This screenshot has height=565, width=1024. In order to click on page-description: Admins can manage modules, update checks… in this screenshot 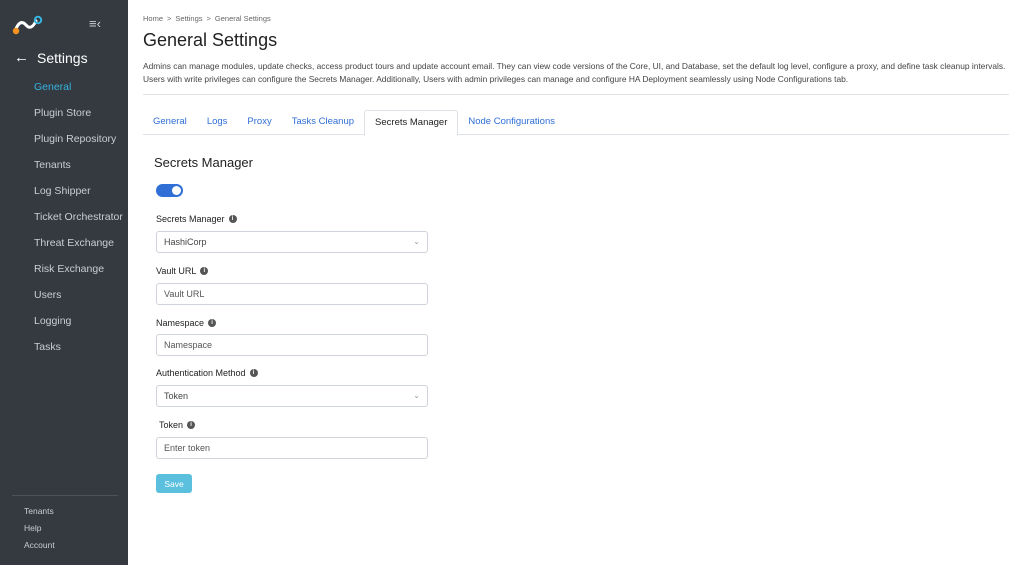, I will do `click(577, 73)`.